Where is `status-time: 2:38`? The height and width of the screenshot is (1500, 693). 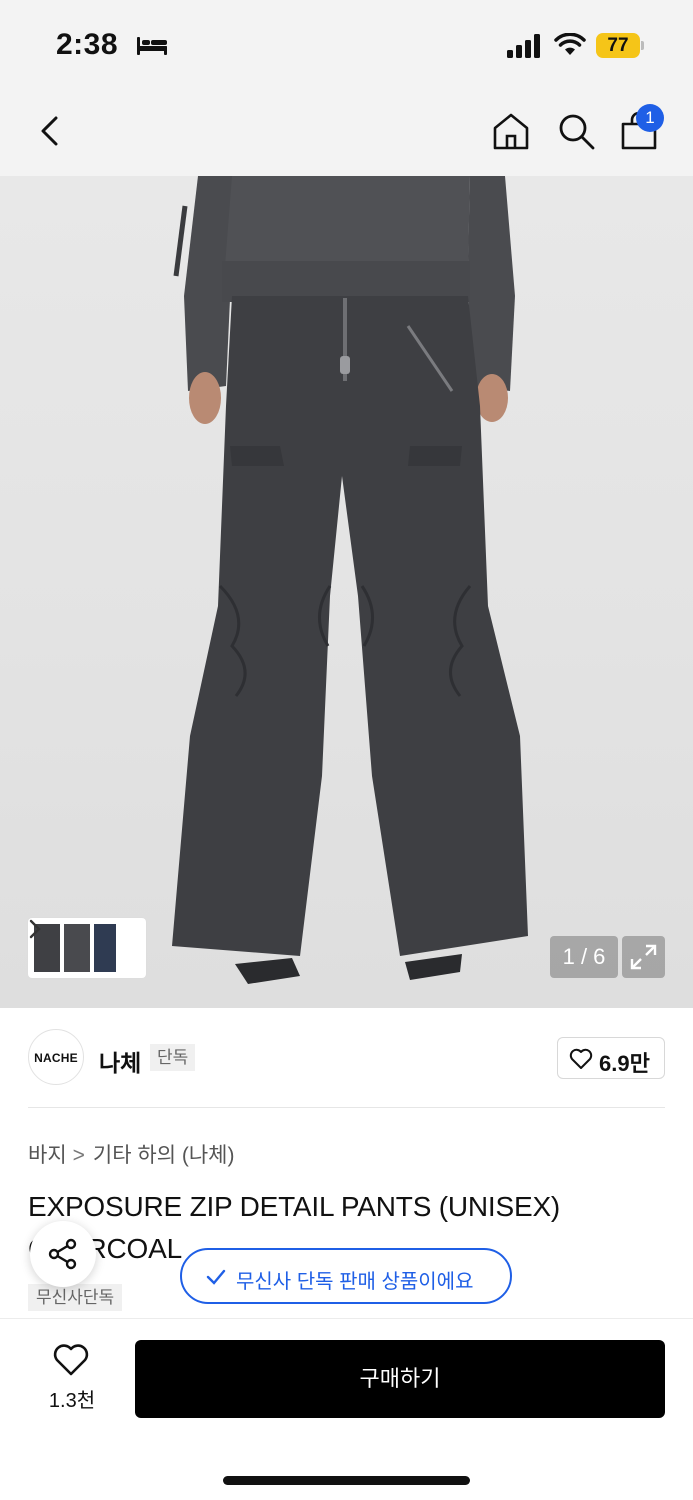 status-time: 2:38 is located at coordinates (87, 44).